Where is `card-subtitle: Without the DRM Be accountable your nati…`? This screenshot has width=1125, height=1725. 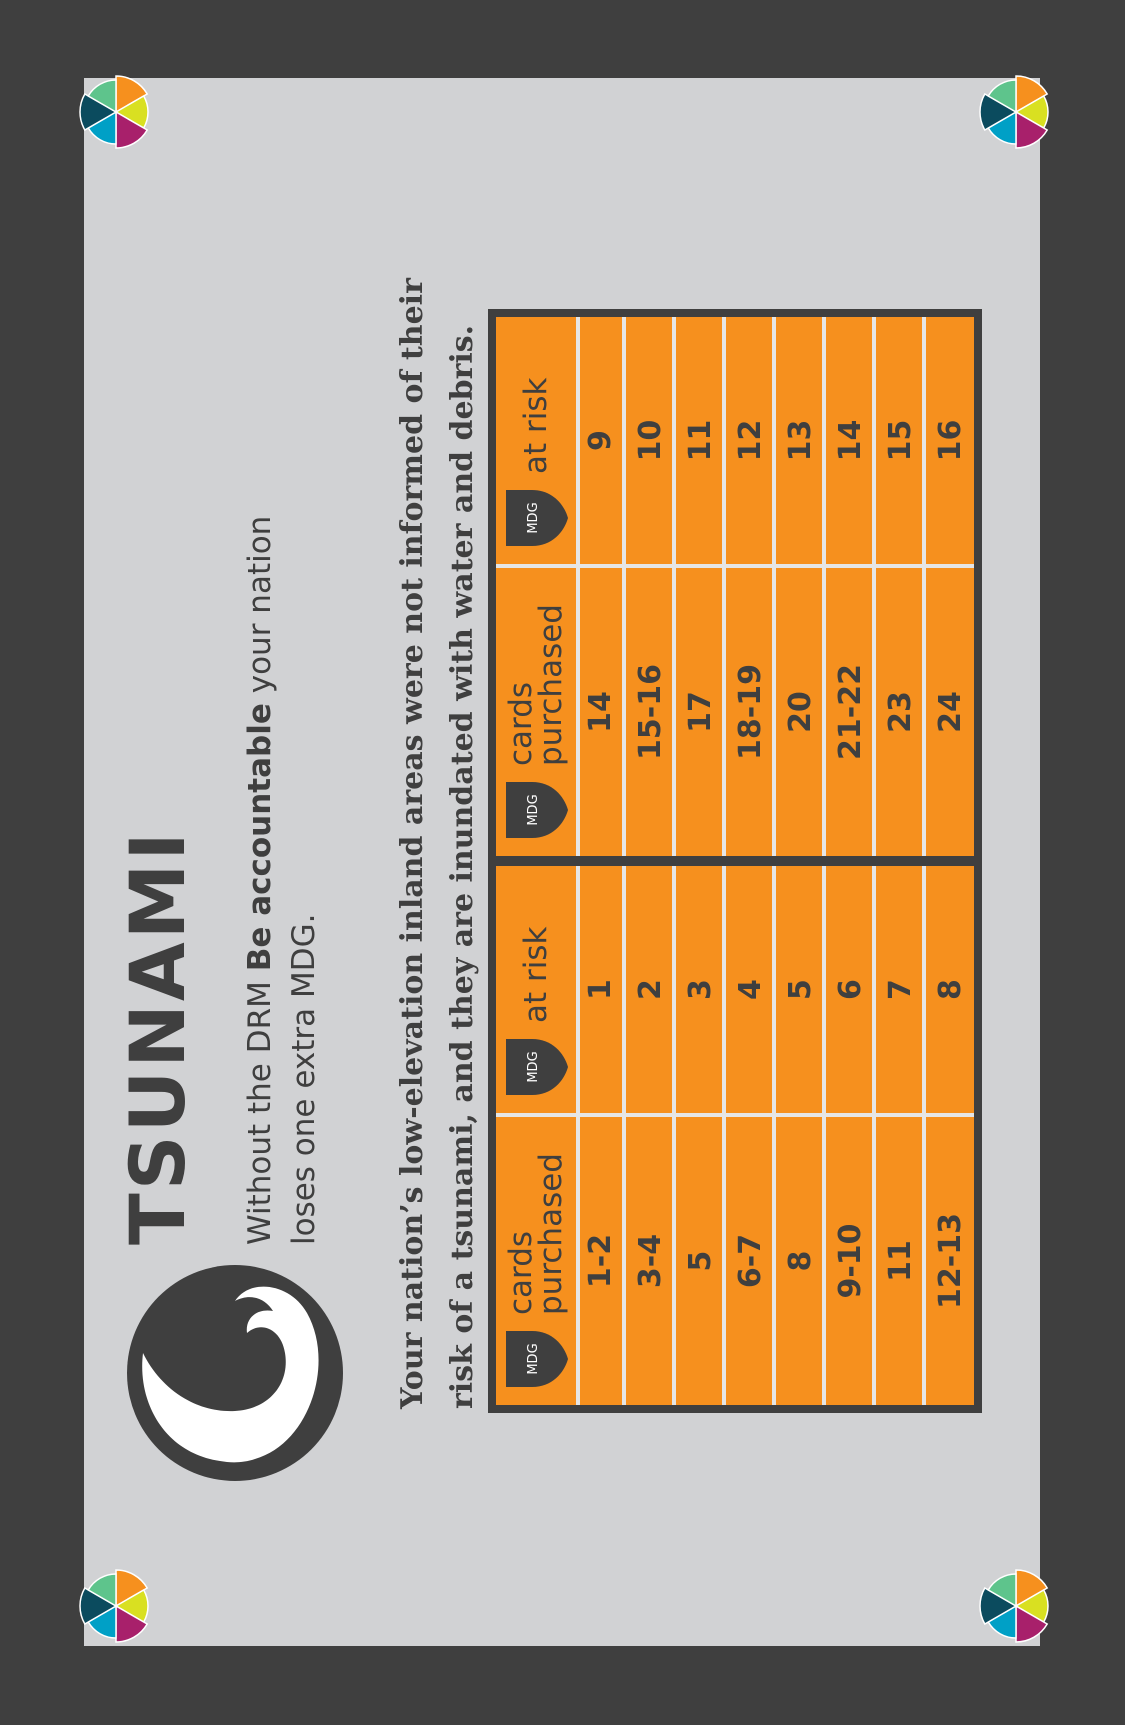 card-subtitle: Without the DRM Be accountable your nati… is located at coordinates (282, 845).